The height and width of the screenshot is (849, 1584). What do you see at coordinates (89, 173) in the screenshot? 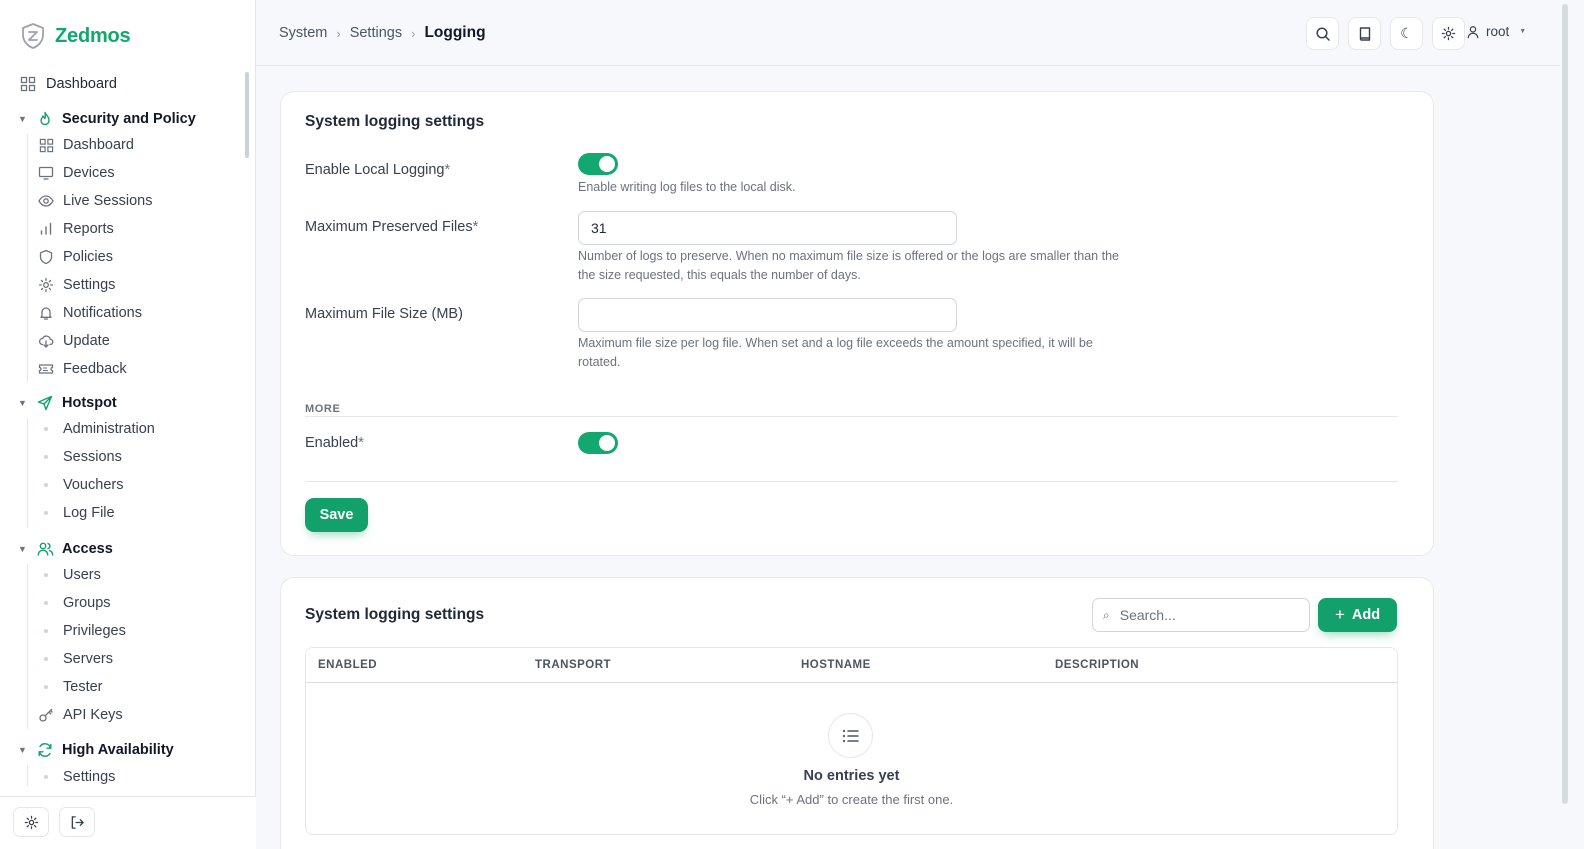
I see `sidebar-item-label: Devices` at bounding box center [89, 173].